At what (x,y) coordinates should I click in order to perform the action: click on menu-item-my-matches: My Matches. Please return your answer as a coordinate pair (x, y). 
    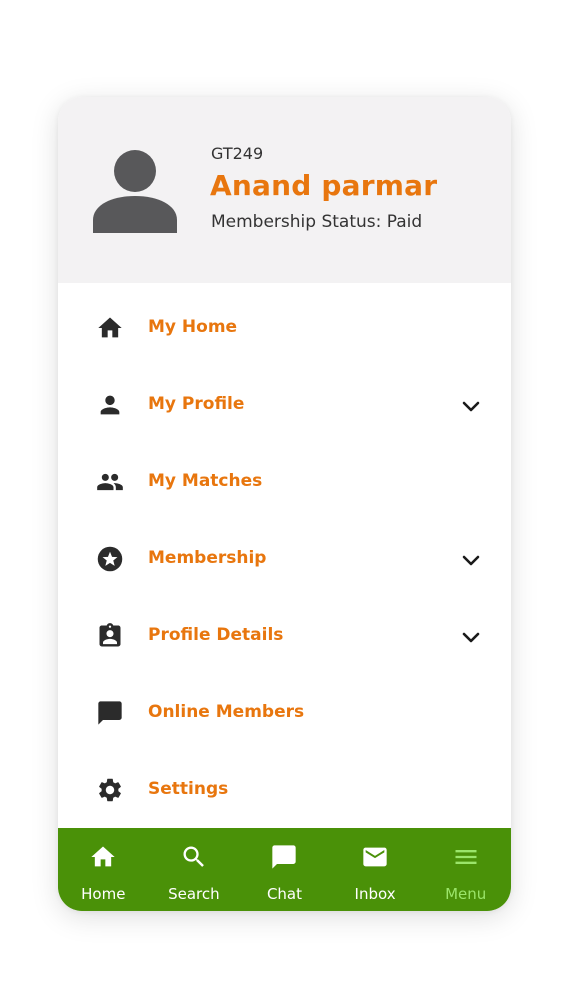
    Looking at the image, I should click on (284, 475).